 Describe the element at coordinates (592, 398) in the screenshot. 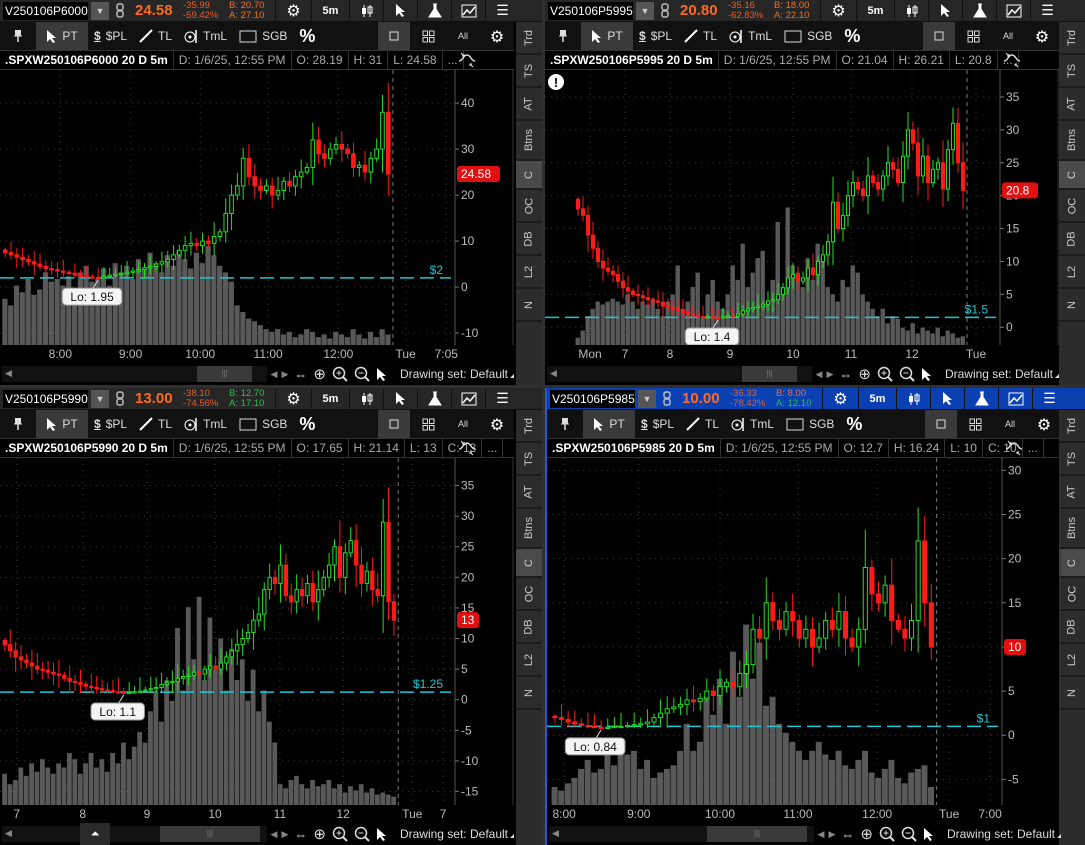

I see `symbol-input: V250106P5985` at that location.